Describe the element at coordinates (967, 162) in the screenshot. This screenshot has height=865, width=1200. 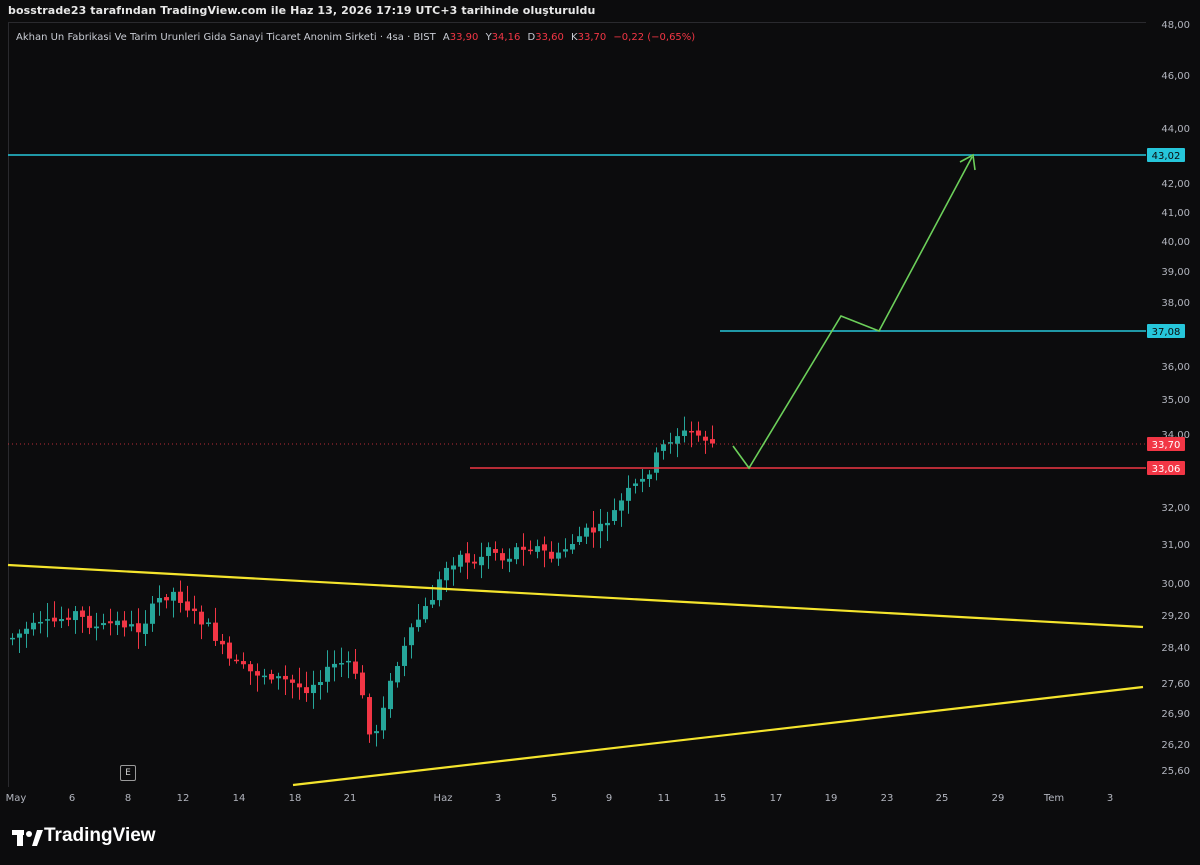
I see `projection-arrowhead-icon` at that location.